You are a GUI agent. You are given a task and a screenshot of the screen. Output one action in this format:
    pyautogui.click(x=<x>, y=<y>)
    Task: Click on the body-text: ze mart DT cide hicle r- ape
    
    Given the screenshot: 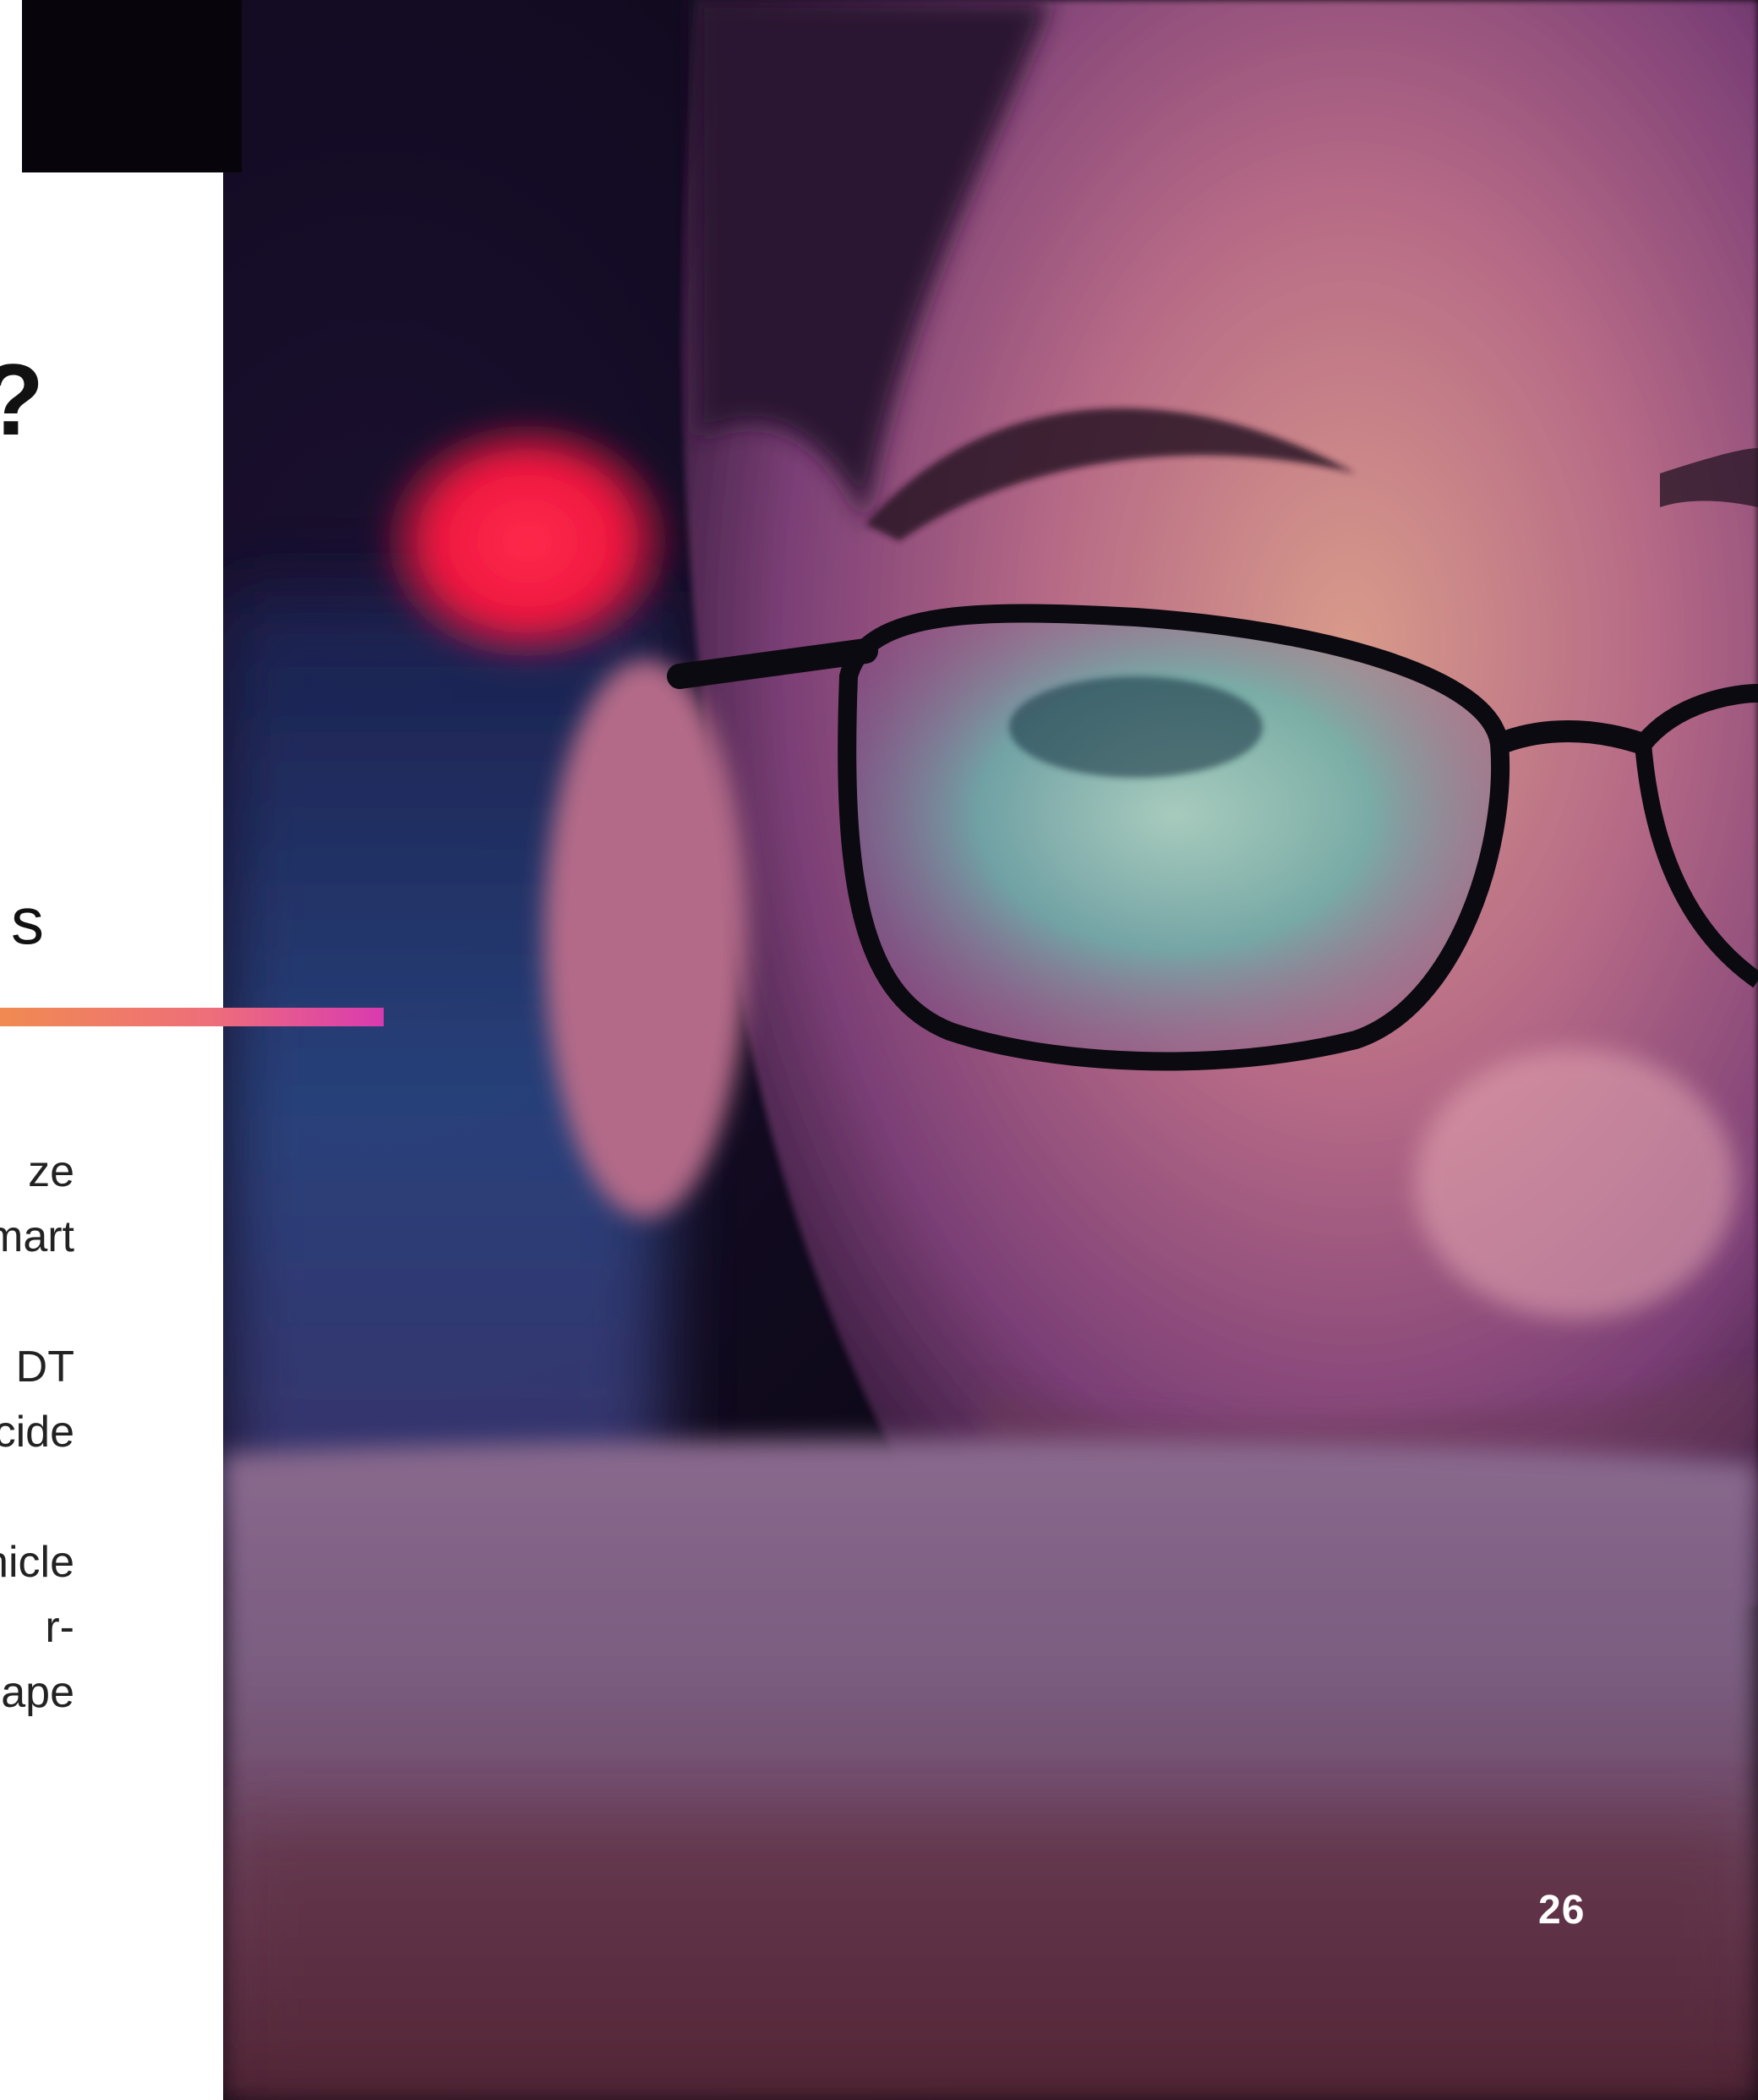 What is the action you would take?
    pyautogui.click(x=37, y=1432)
    